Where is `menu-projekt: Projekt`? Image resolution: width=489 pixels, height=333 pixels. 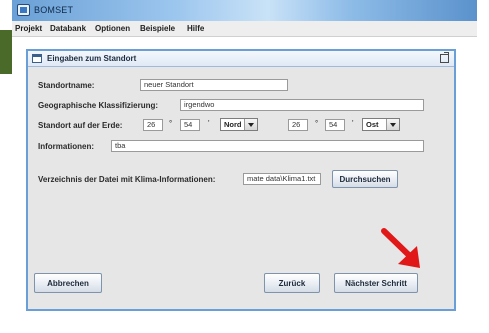 menu-projekt: Projekt is located at coordinates (28, 28).